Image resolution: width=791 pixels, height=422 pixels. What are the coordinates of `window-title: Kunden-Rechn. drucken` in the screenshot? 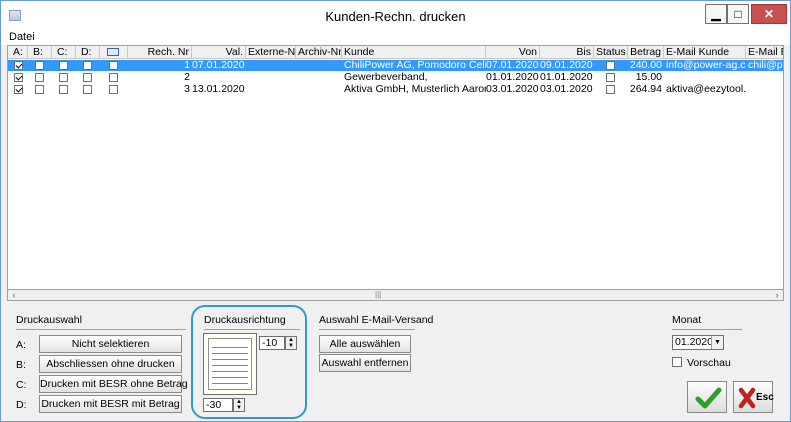 It's located at (395, 16).